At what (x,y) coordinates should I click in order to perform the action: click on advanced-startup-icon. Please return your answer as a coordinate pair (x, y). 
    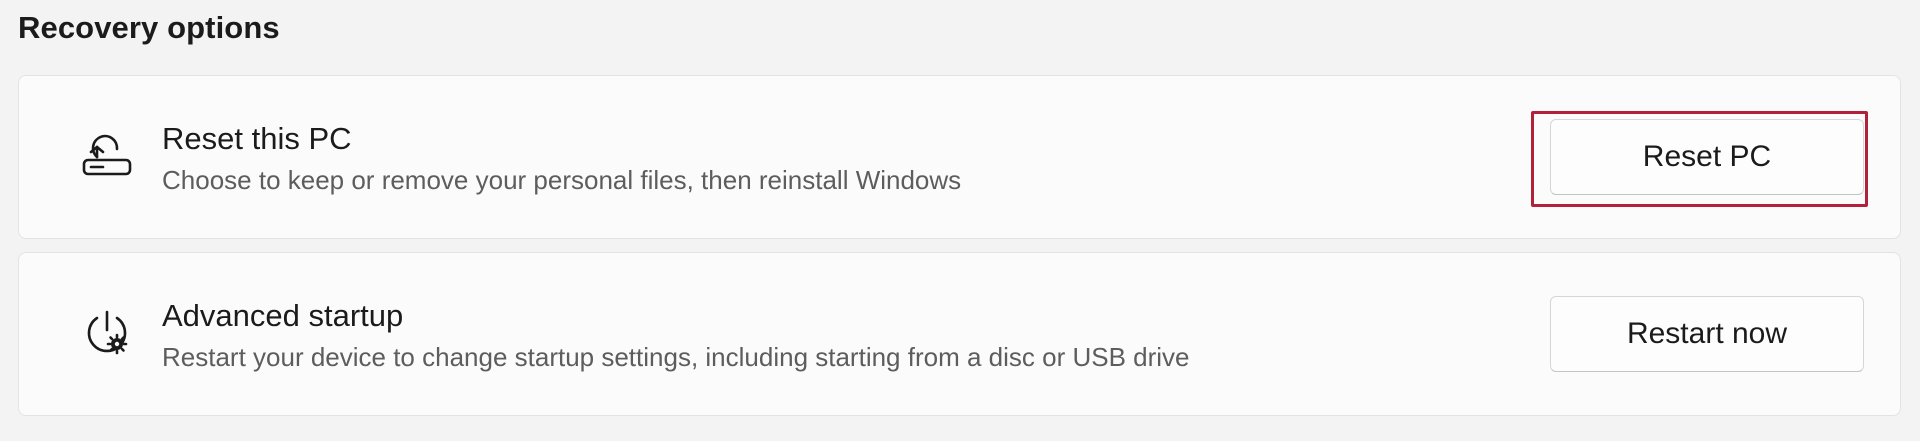
    Looking at the image, I should click on (107, 334).